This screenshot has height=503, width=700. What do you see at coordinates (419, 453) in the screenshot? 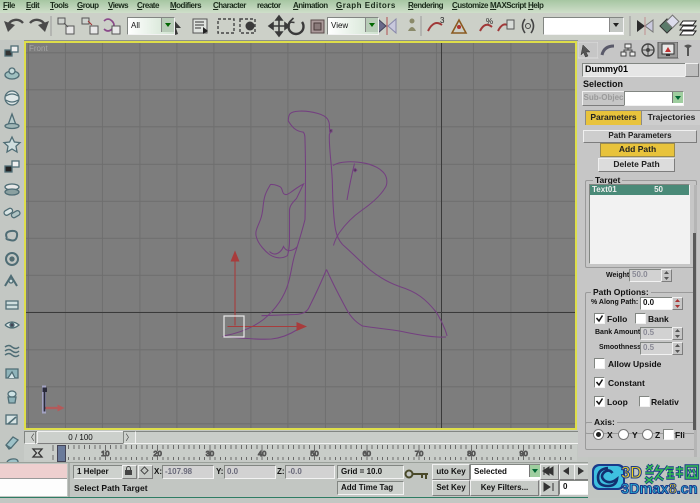
I see `svg-text: 70` at bounding box center [419, 453].